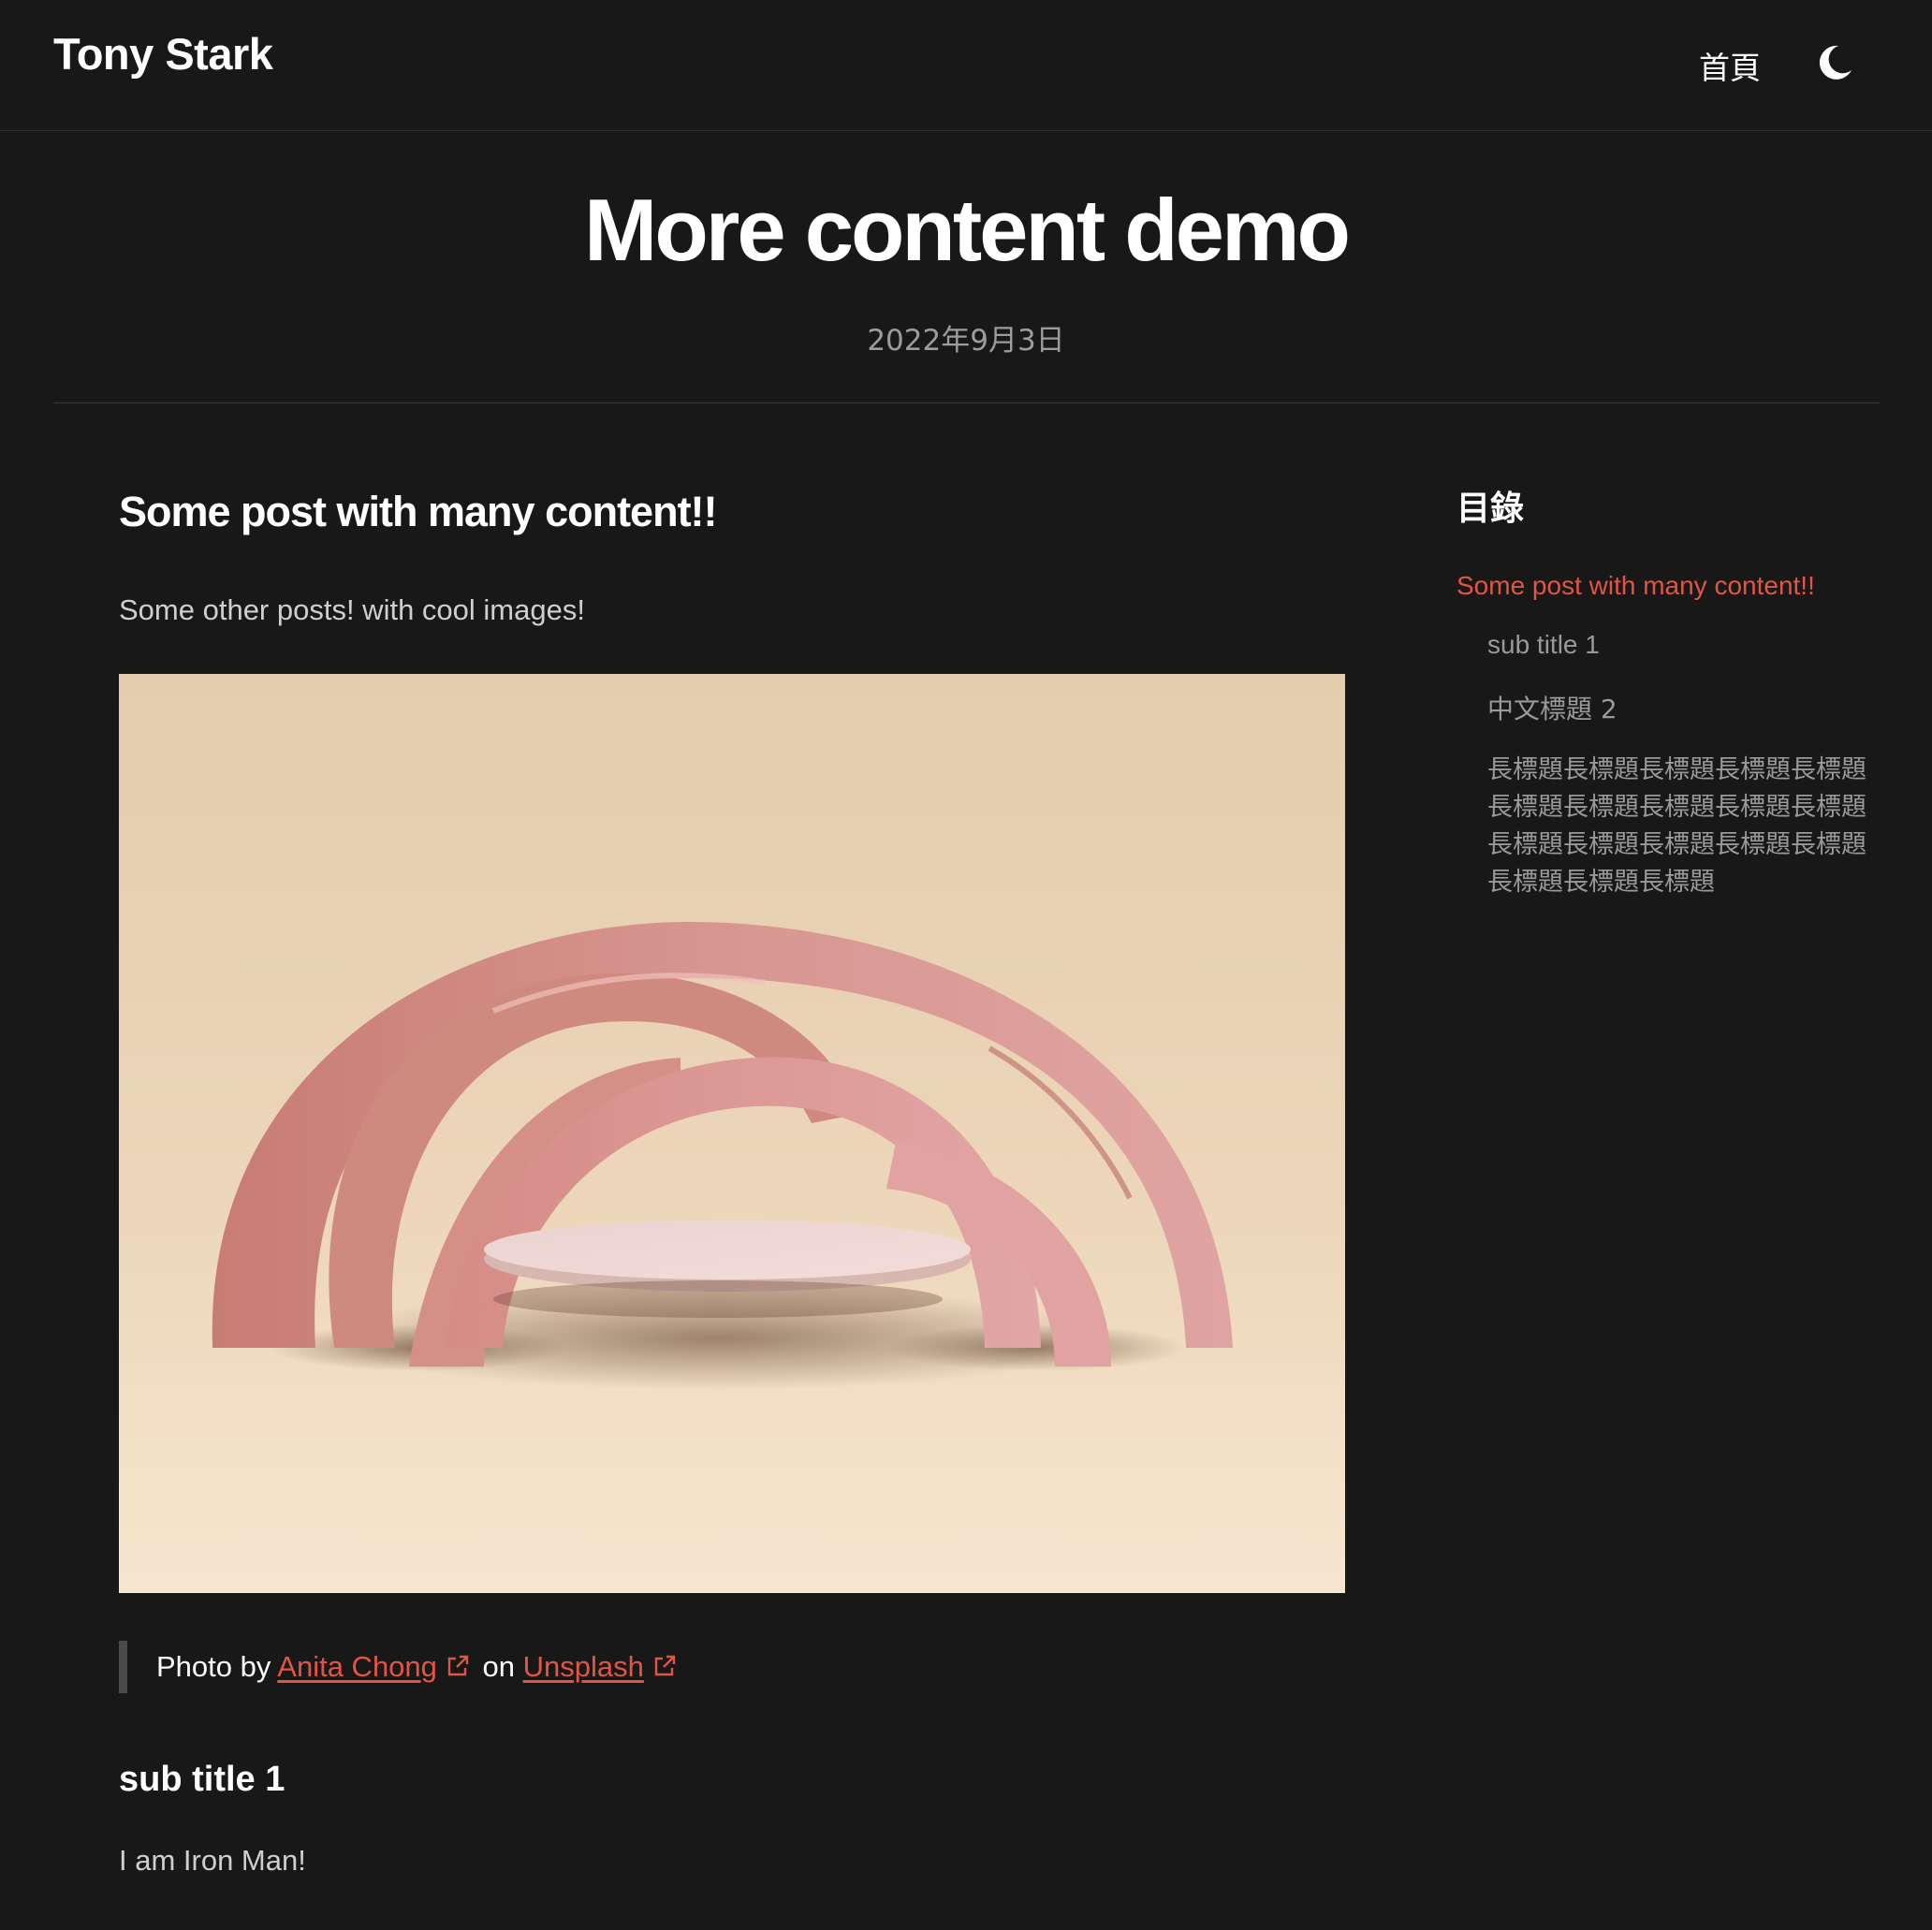 This screenshot has width=1932, height=1930. I want to click on credit-prefix: Photo by, so click(213, 1666).